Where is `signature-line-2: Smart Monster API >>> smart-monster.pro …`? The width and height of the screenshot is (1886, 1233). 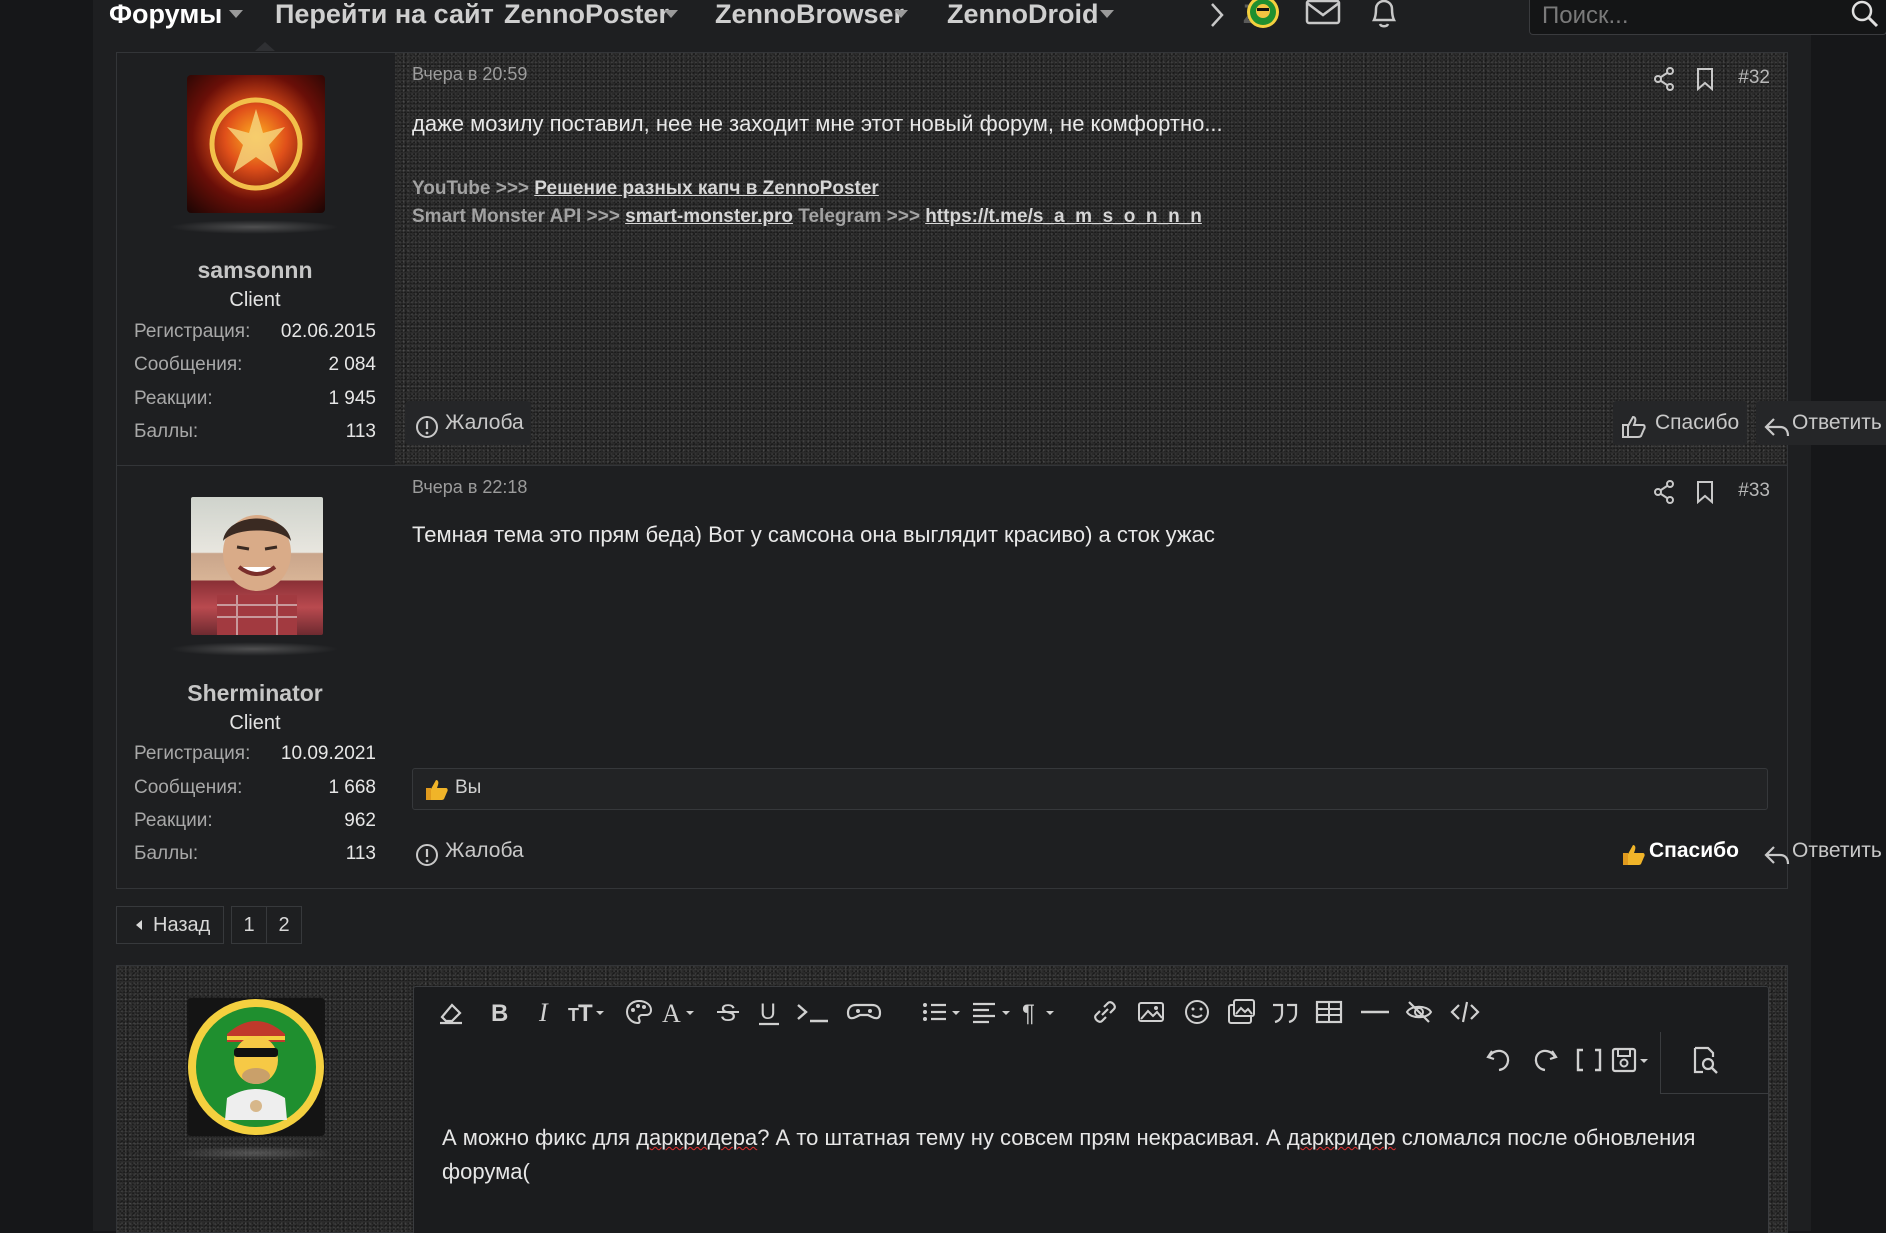
signature-line-2: Smart Monster API >>> smart-monster.pro … is located at coordinates (807, 216).